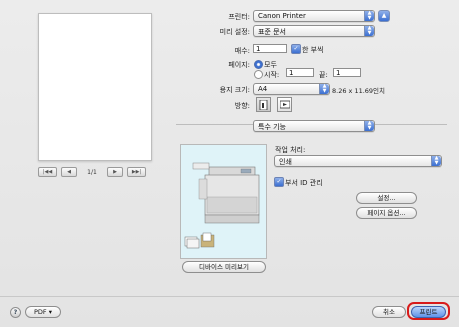 The height and width of the screenshot is (327, 459). I want to click on disclosure-triangle-icon: ▲, so click(384, 16).